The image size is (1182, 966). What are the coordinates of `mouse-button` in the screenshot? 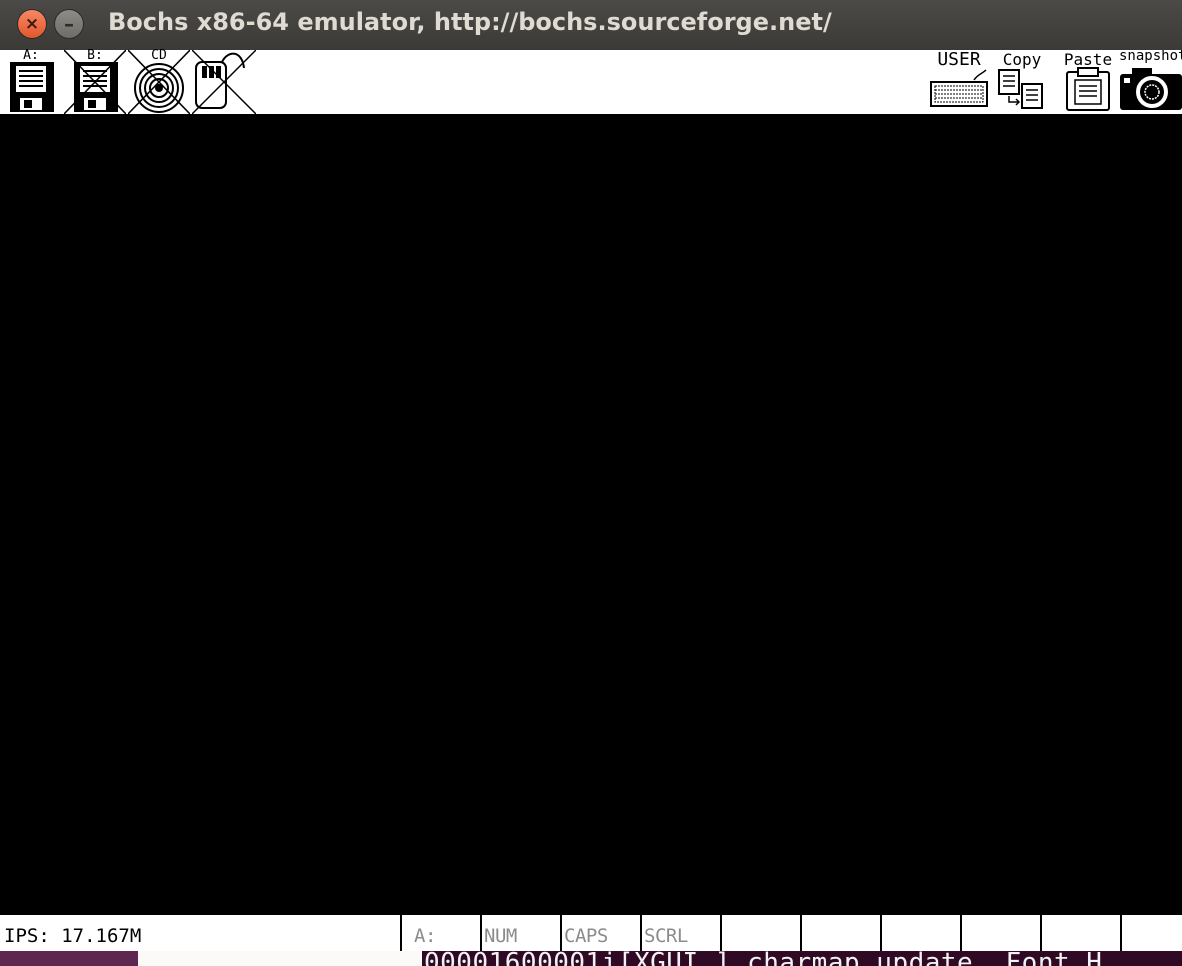 It's located at (224, 82).